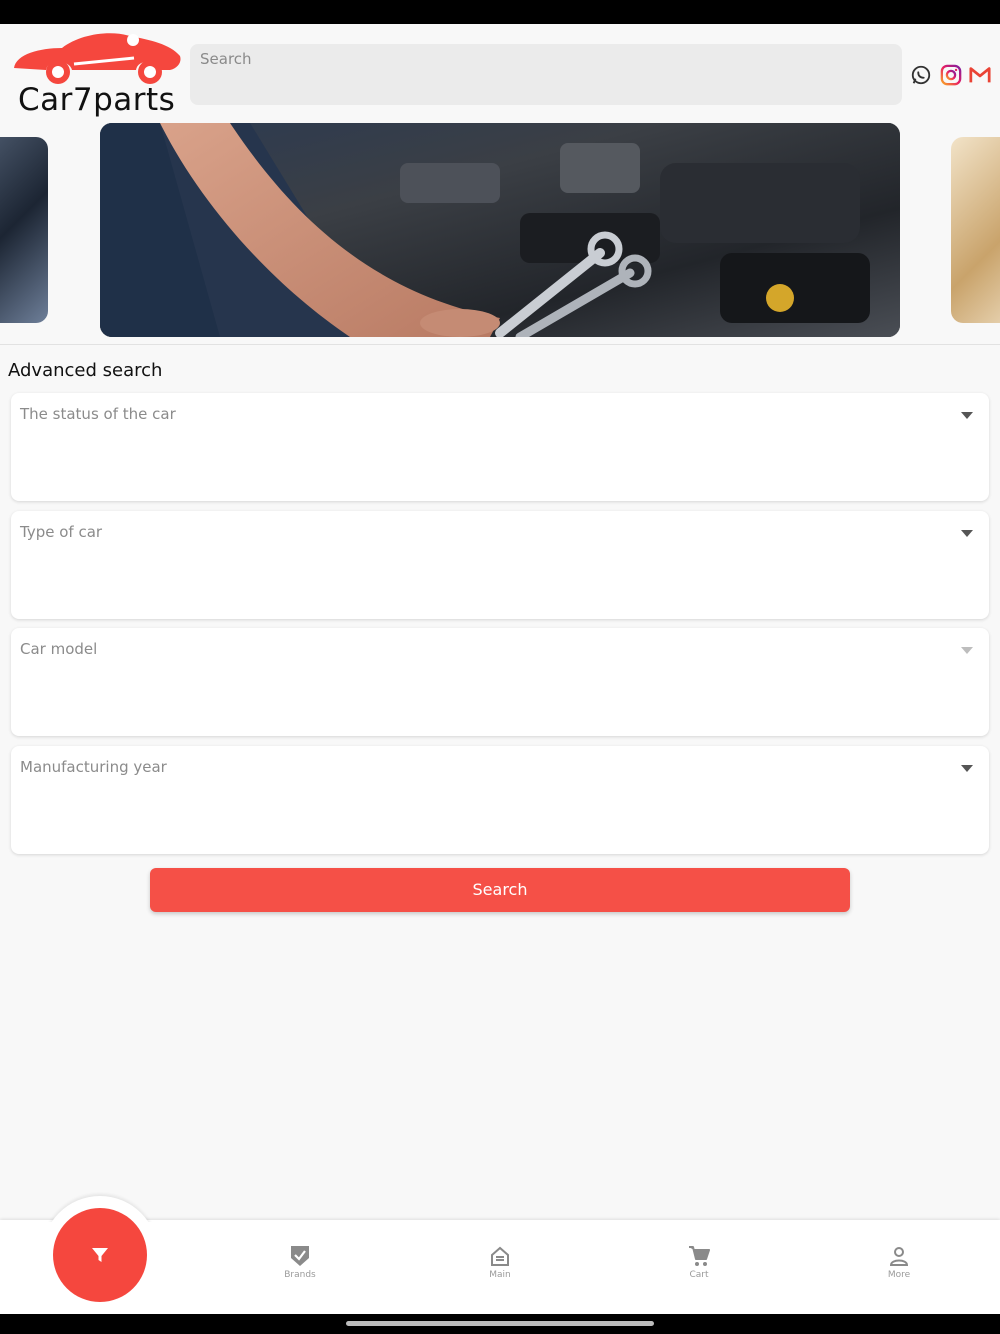 Image resolution: width=1000 pixels, height=1334 pixels. Describe the element at coordinates (59, 649) in the screenshot. I see `dropdown-placeholder: Car model` at that location.